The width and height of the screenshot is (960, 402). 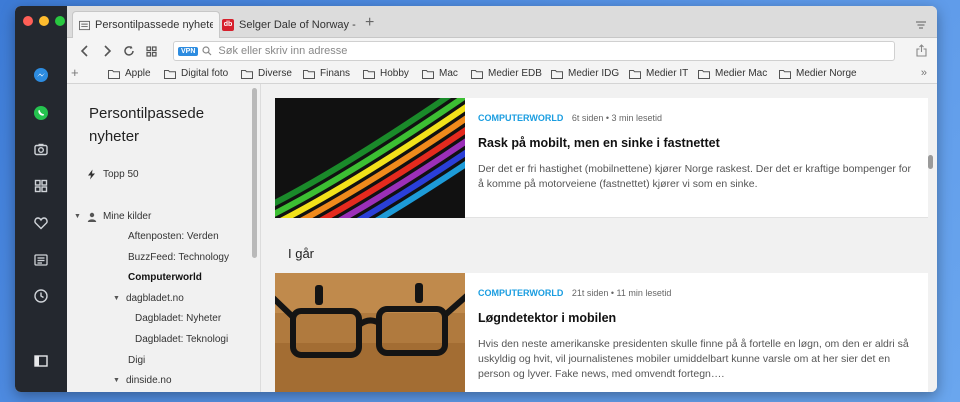 I want to click on sidebar-item-label: Aftenposten: Verden, so click(x=173, y=236).